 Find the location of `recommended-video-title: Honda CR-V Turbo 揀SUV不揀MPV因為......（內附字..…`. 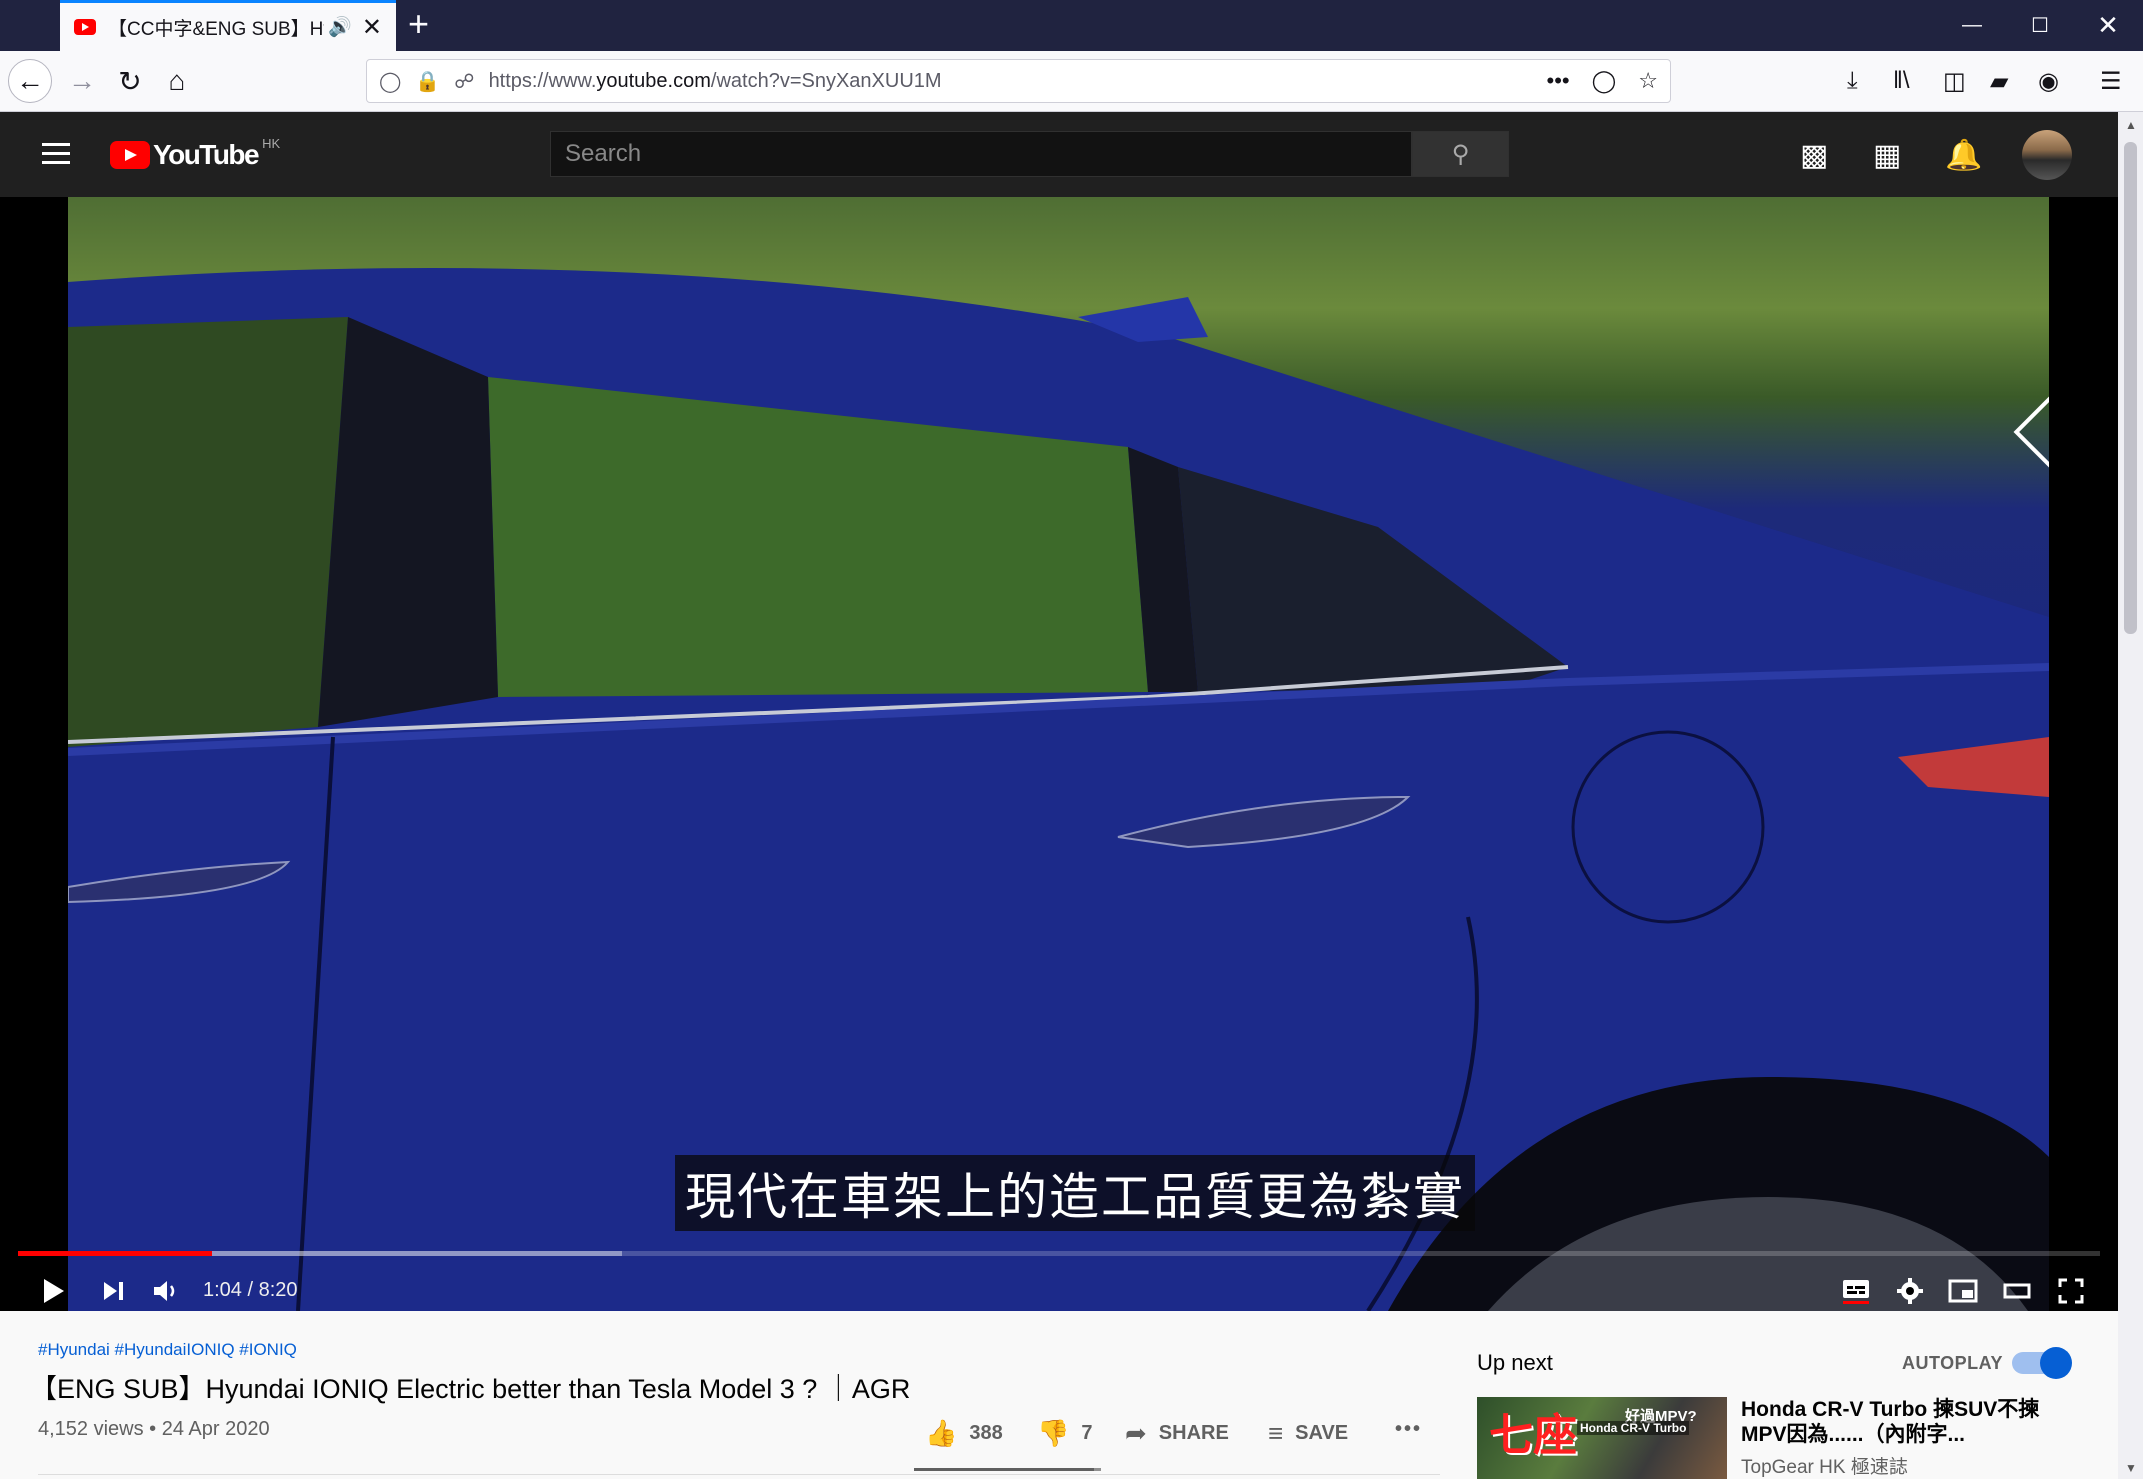

recommended-video-title: Honda CR-V Turbo 揀SUV不揀MPV因為......（內附字..… is located at coordinates (1891, 1422).